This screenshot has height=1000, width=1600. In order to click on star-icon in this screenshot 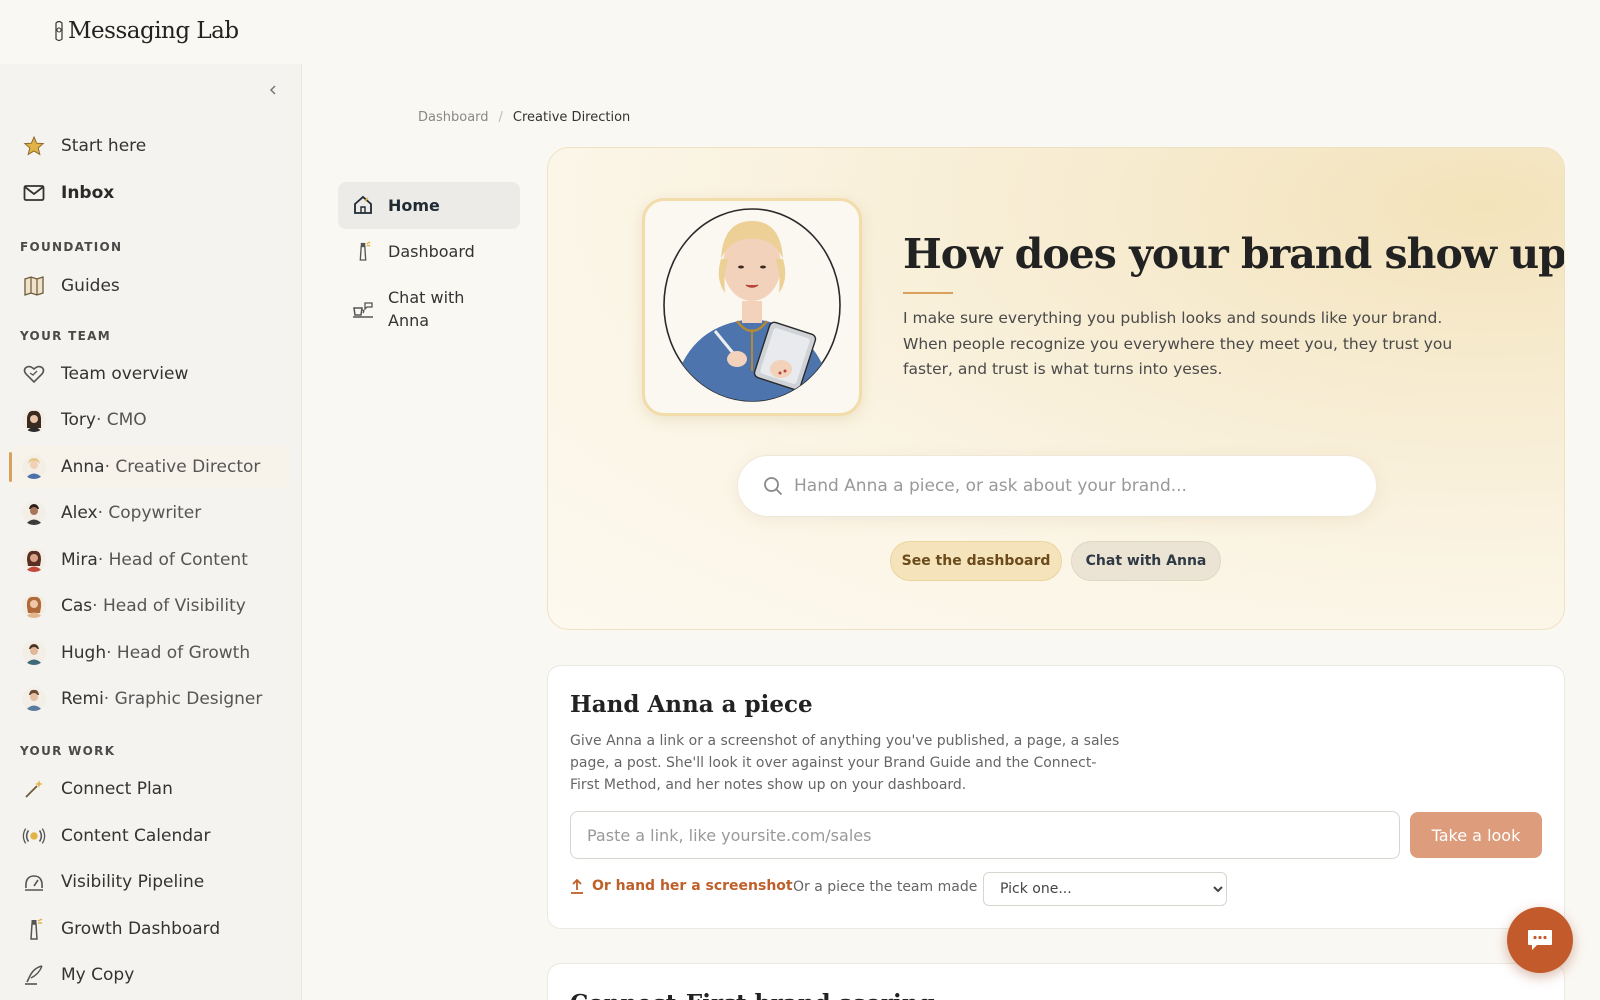, I will do `click(34, 146)`.